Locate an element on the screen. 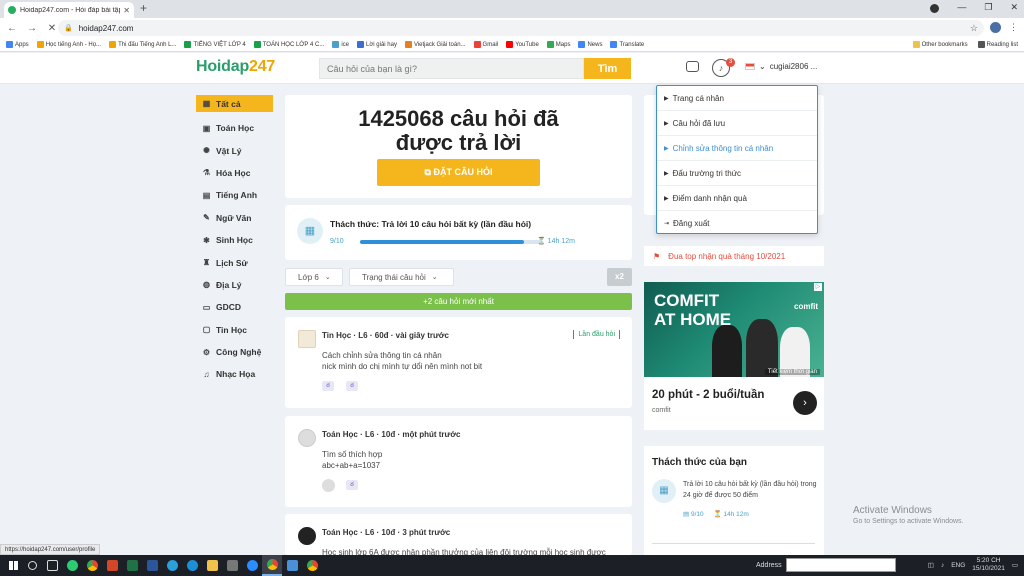  volume-icon: ♪ is located at coordinates (942, 565).